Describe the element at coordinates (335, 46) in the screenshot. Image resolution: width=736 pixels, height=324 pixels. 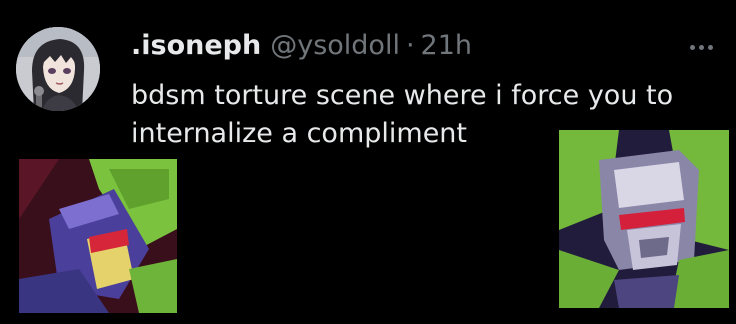
I see `user-handle: @ysoldoll` at that location.